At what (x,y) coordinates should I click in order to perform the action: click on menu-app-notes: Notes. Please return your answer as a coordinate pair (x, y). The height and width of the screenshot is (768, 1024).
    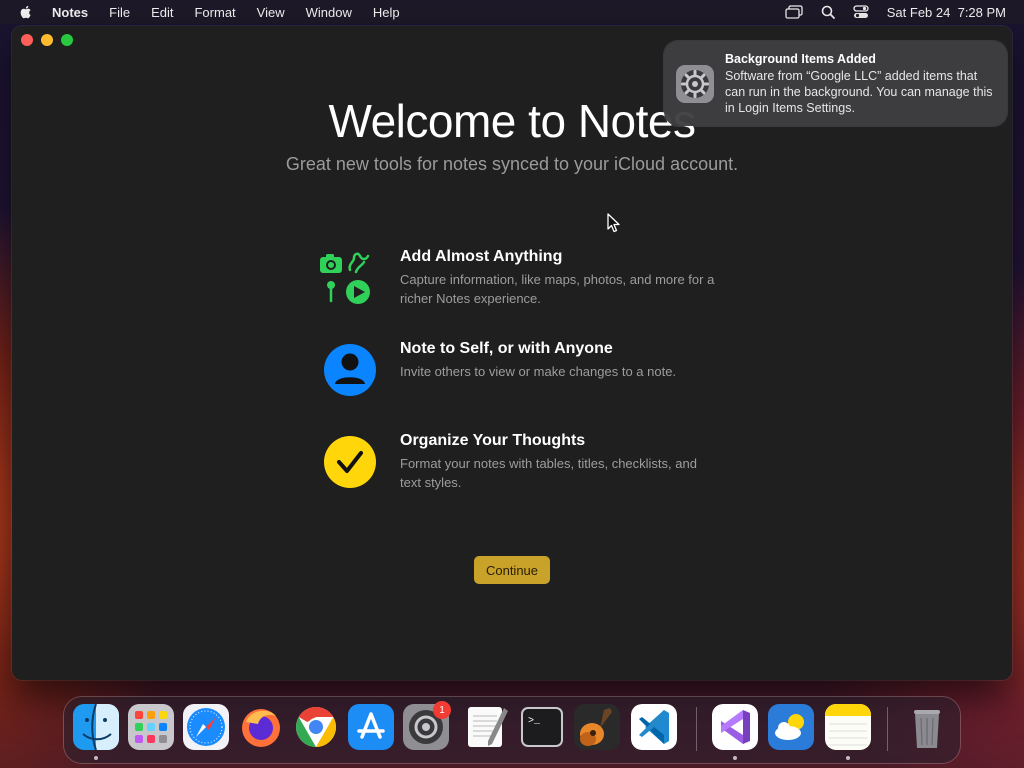
    Looking at the image, I should click on (70, 12).